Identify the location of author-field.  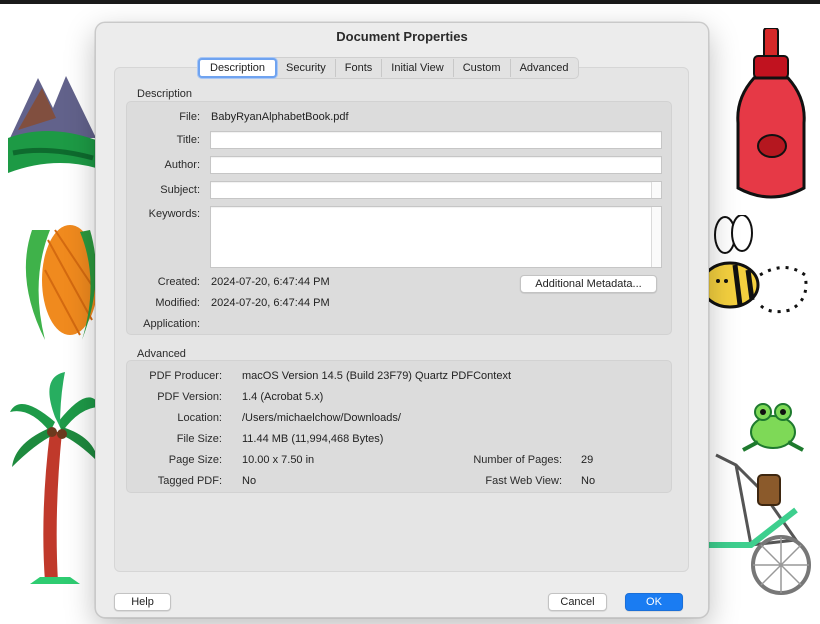
(436, 165).